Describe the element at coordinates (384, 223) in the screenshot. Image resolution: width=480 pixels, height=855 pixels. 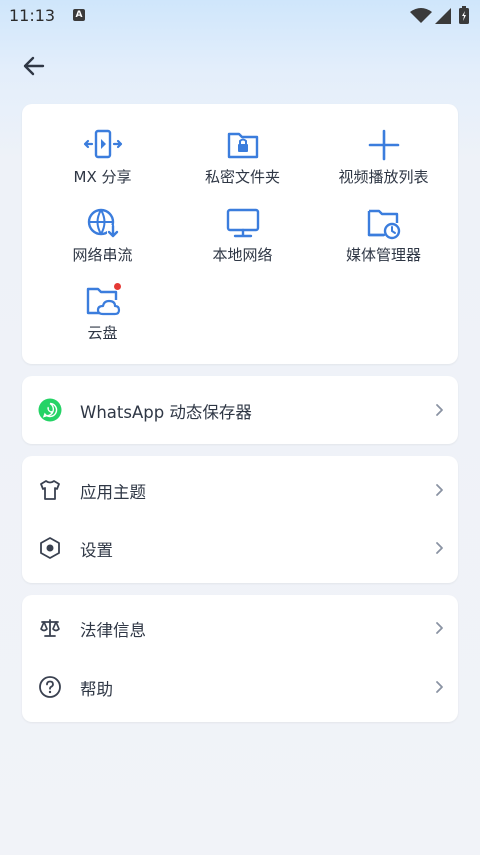
I see `media-manager-icon` at that location.